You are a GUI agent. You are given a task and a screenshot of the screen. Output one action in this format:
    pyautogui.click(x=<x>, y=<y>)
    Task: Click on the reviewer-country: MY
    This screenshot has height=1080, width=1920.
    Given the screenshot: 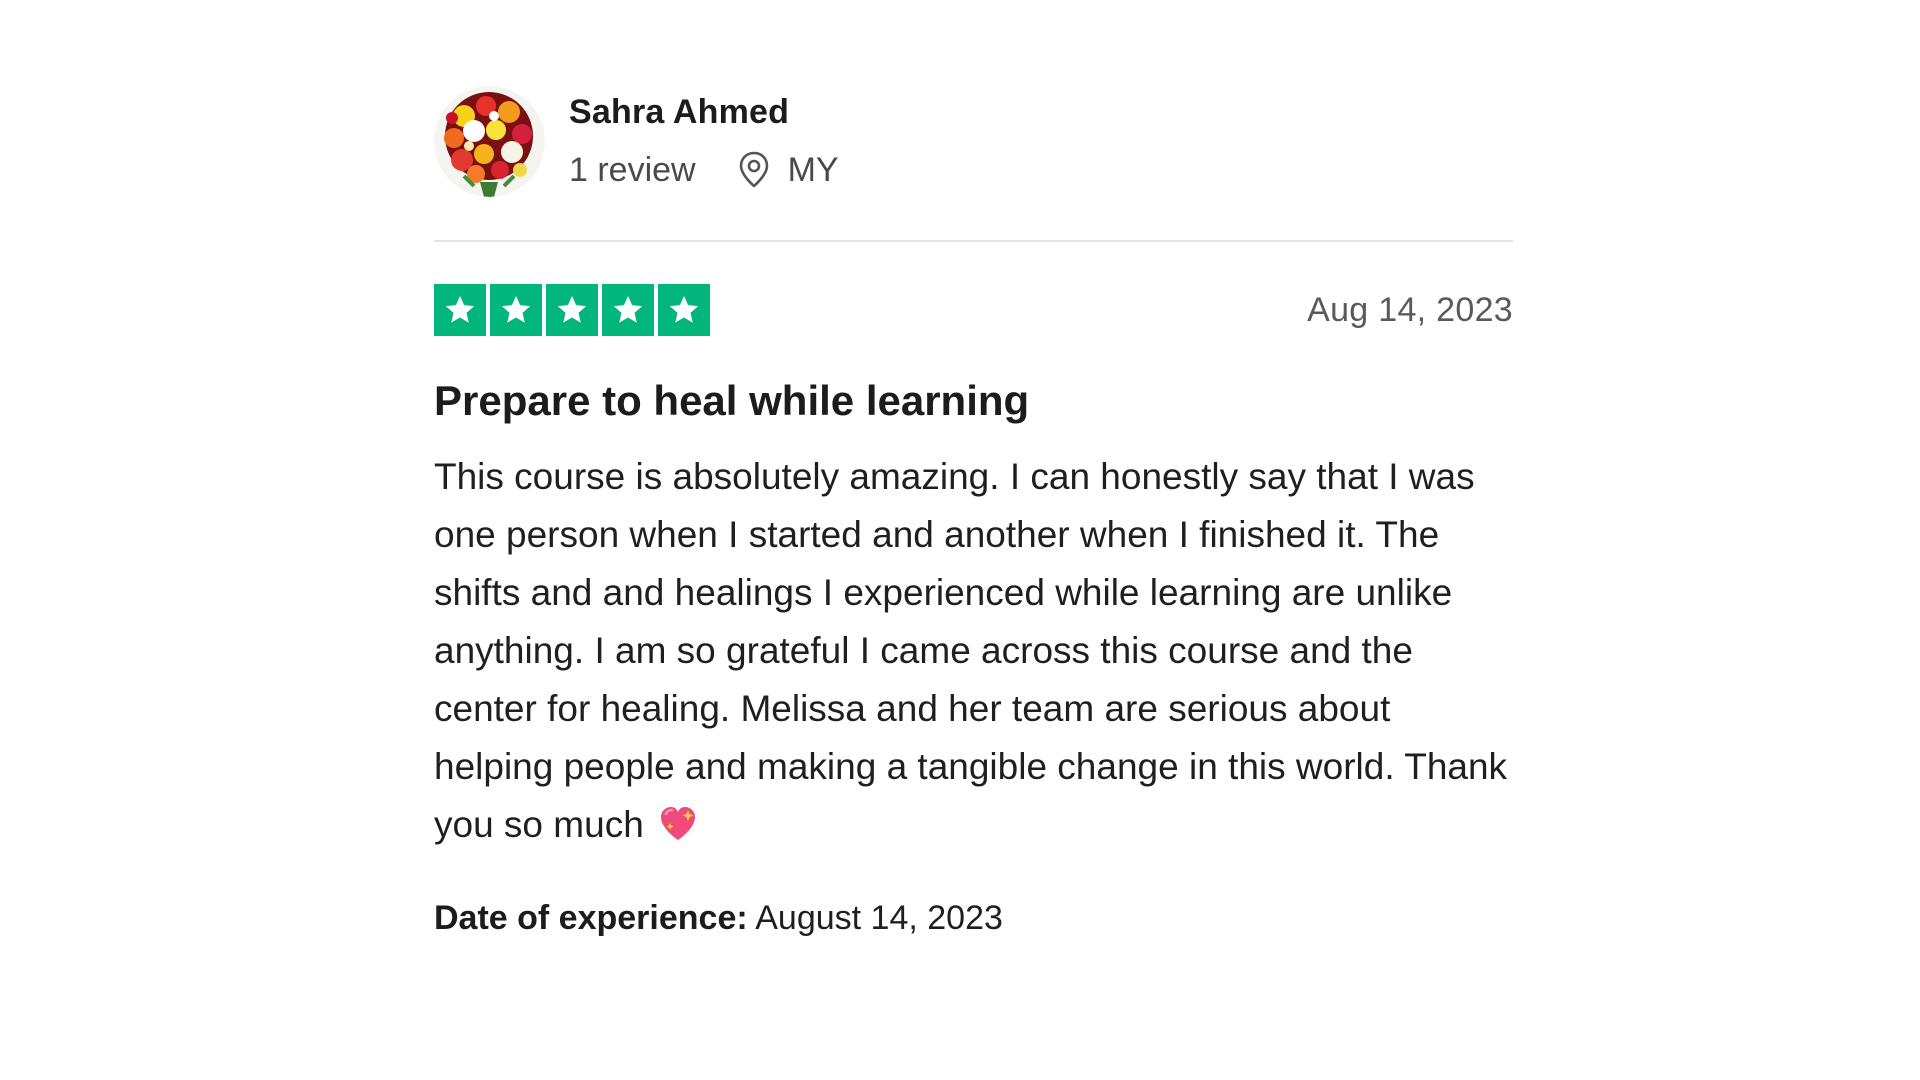 What is the action you would take?
    pyautogui.click(x=813, y=170)
    